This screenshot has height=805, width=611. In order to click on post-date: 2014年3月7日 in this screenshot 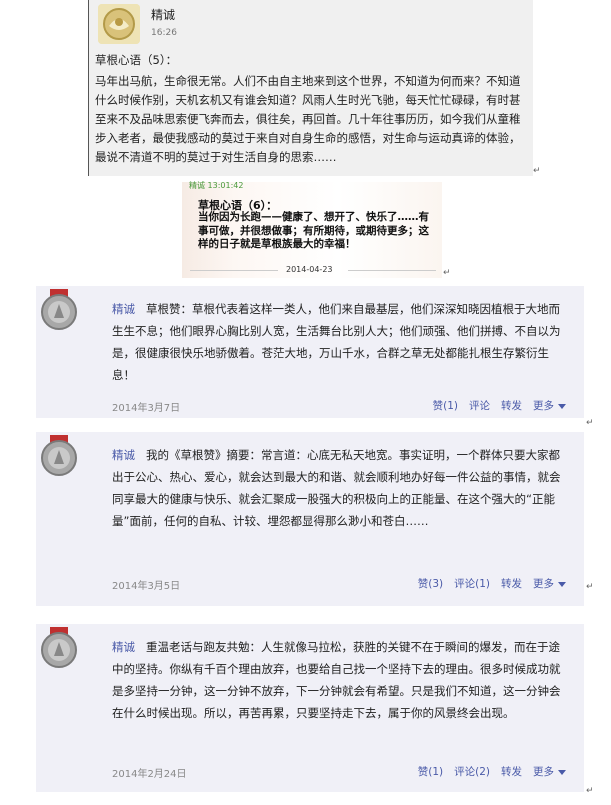, I will do `click(146, 406)`.